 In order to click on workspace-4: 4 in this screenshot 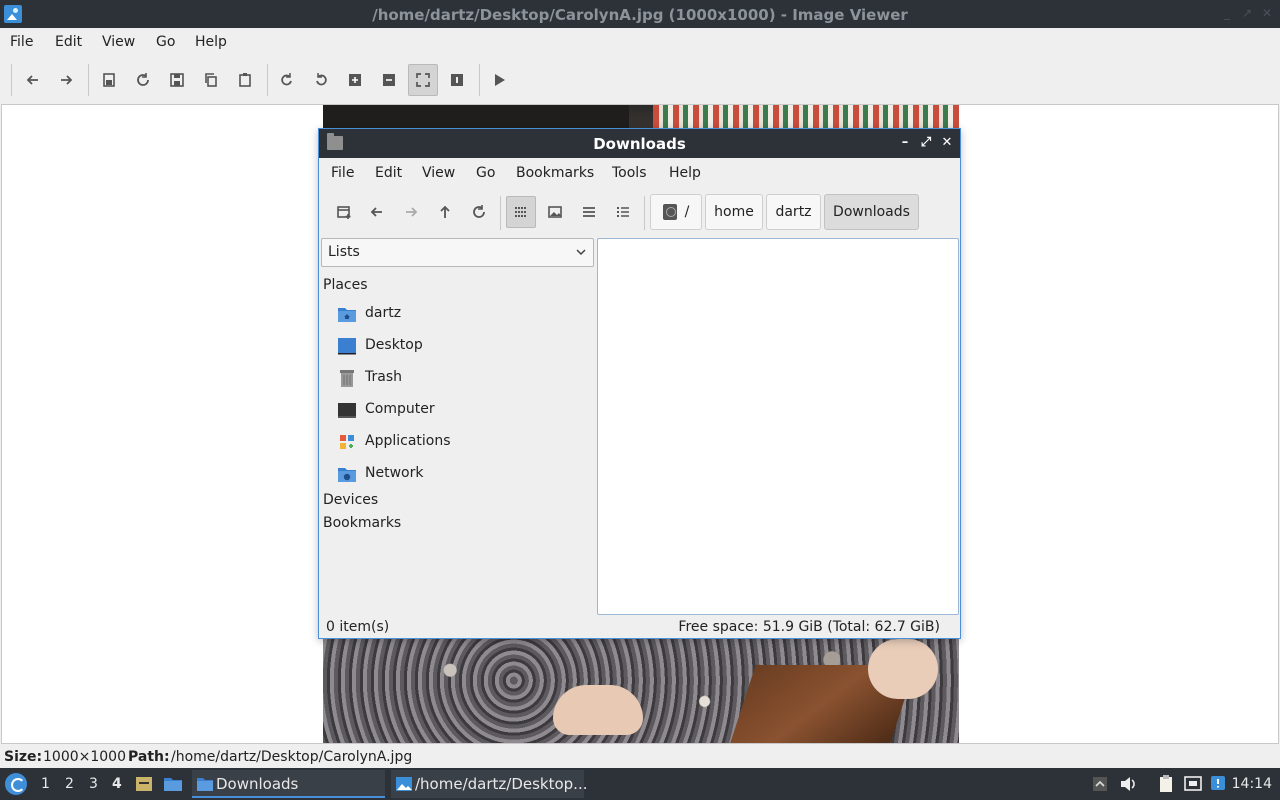, I will do `click(117, 784)`.